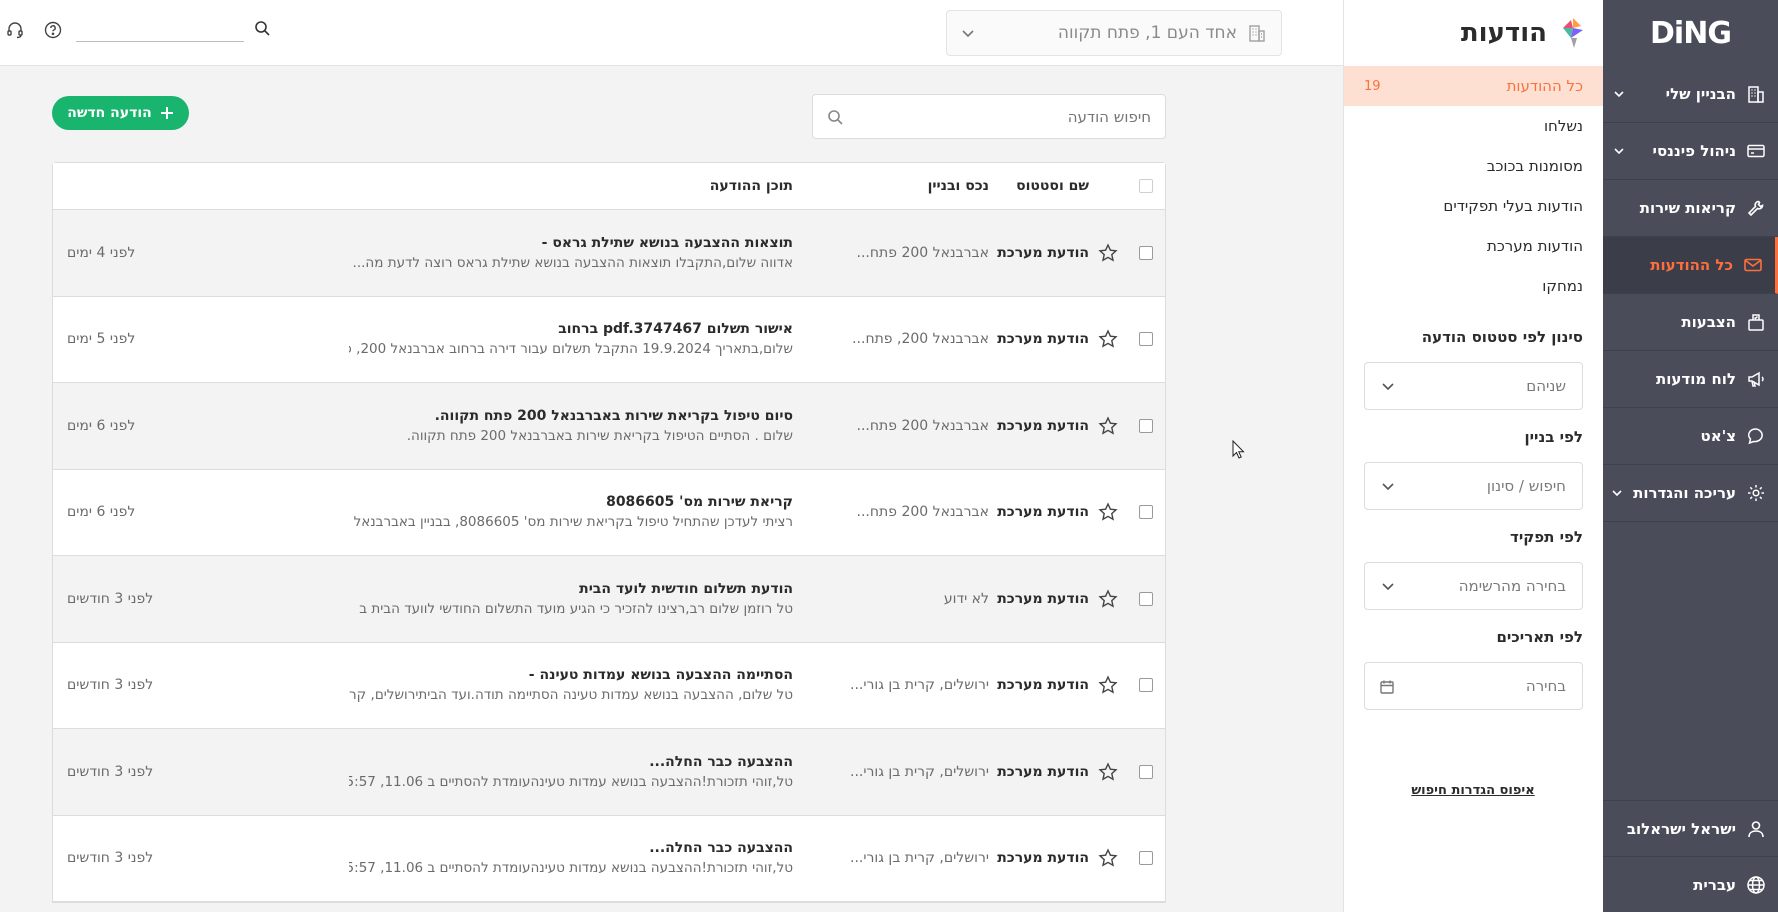 This screenshot has height=912, width=1778. Describe the element at coordinates (1756, 885) in the screenshot. I see `globe-icon` at that location.